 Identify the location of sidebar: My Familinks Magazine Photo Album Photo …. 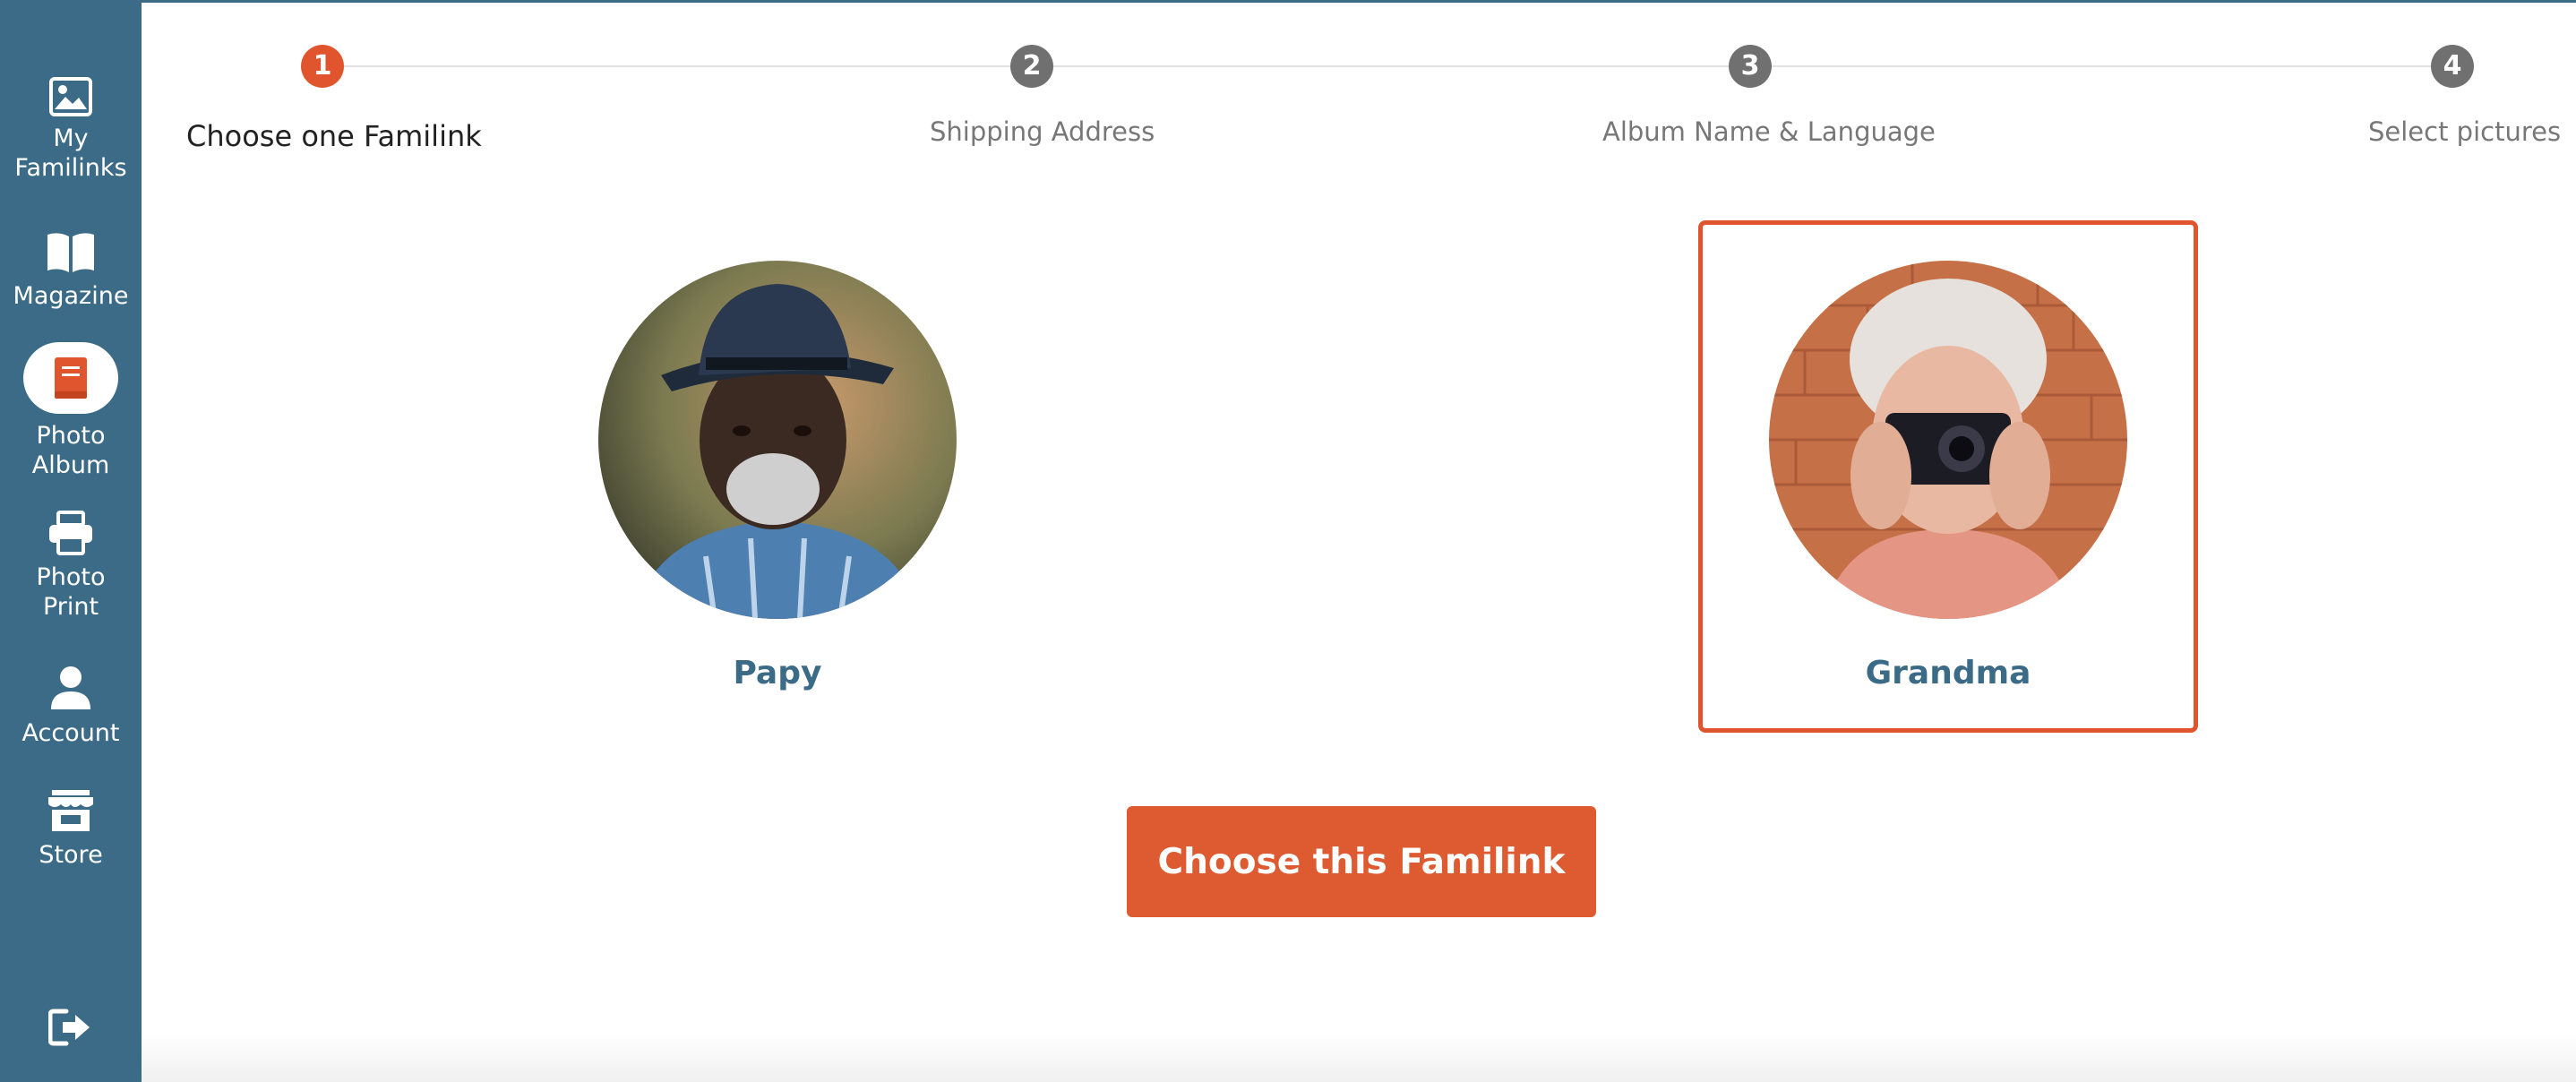
(71, 541).